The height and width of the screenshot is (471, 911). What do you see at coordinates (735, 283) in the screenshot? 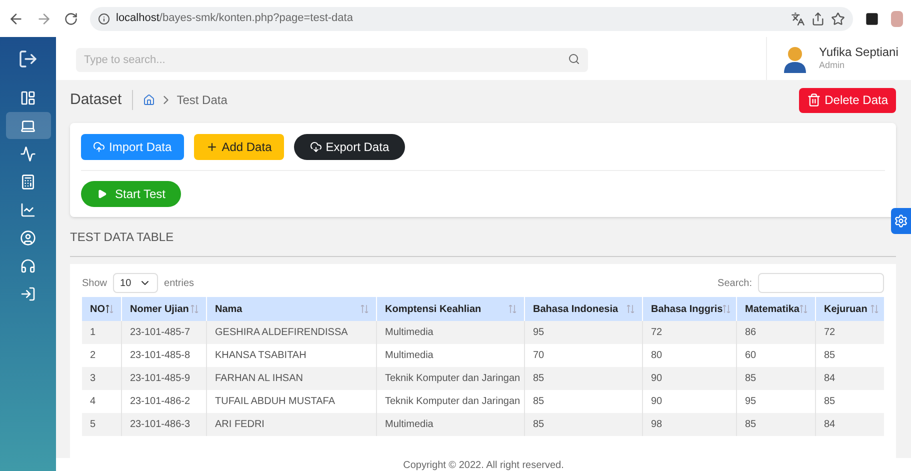
I see `search-label: Search:` at bounding box center [735, 283].